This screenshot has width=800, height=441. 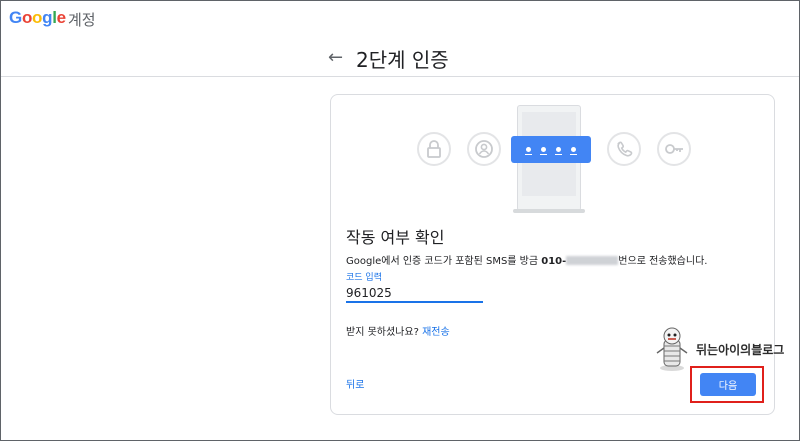 What do you see at coordinates (434, 149) in the screenshot?
I see `lock-icon` at bounding box center [434, 149].